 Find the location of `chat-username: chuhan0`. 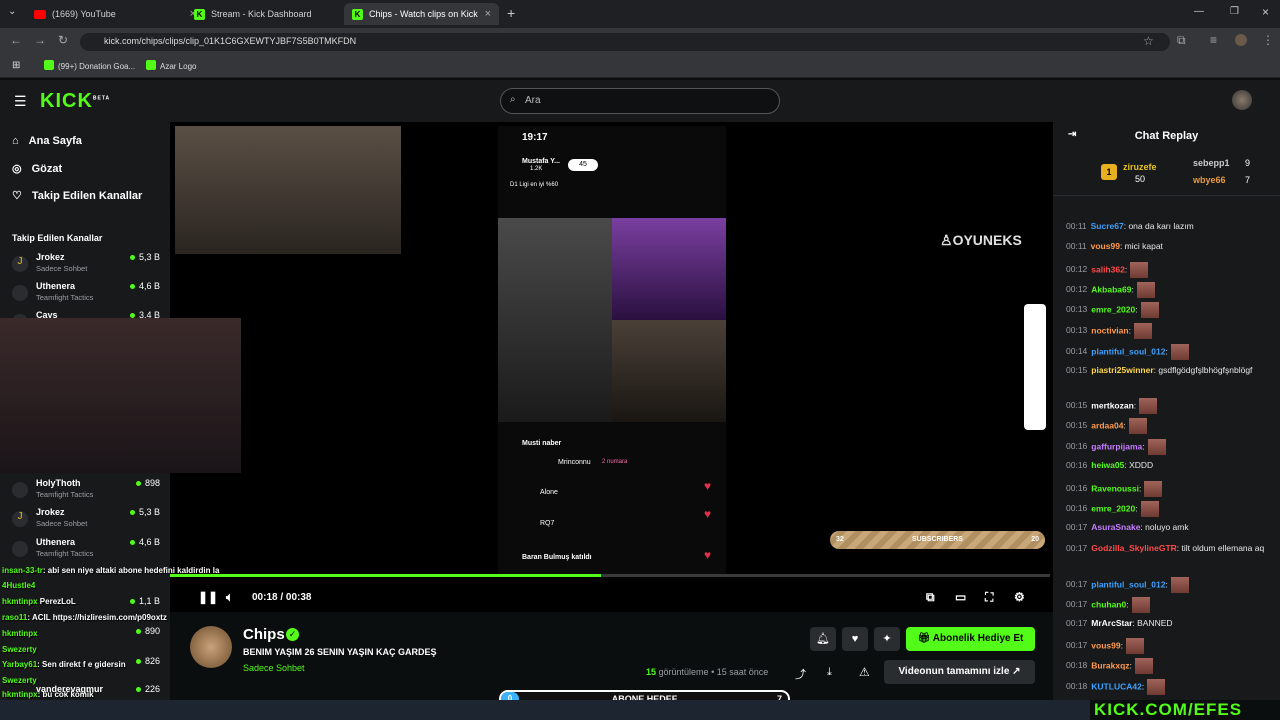

chat-username: chuhan0 is located at coordinates (1108, 604).